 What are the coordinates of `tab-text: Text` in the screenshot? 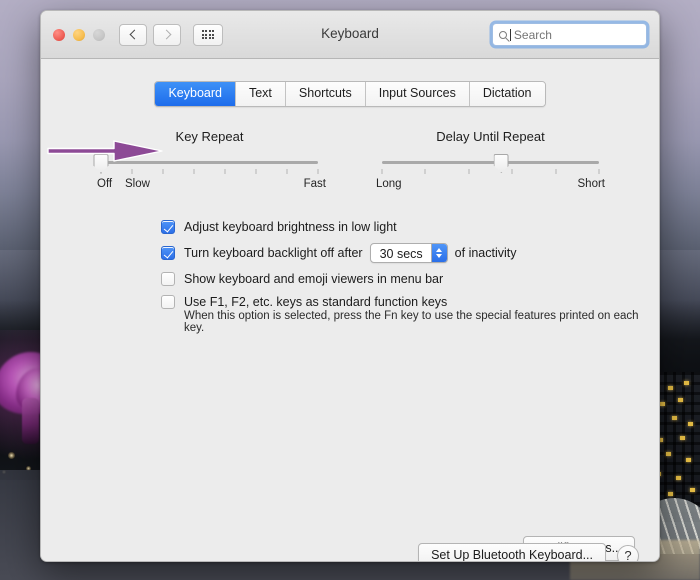 It's located at (260, 94).